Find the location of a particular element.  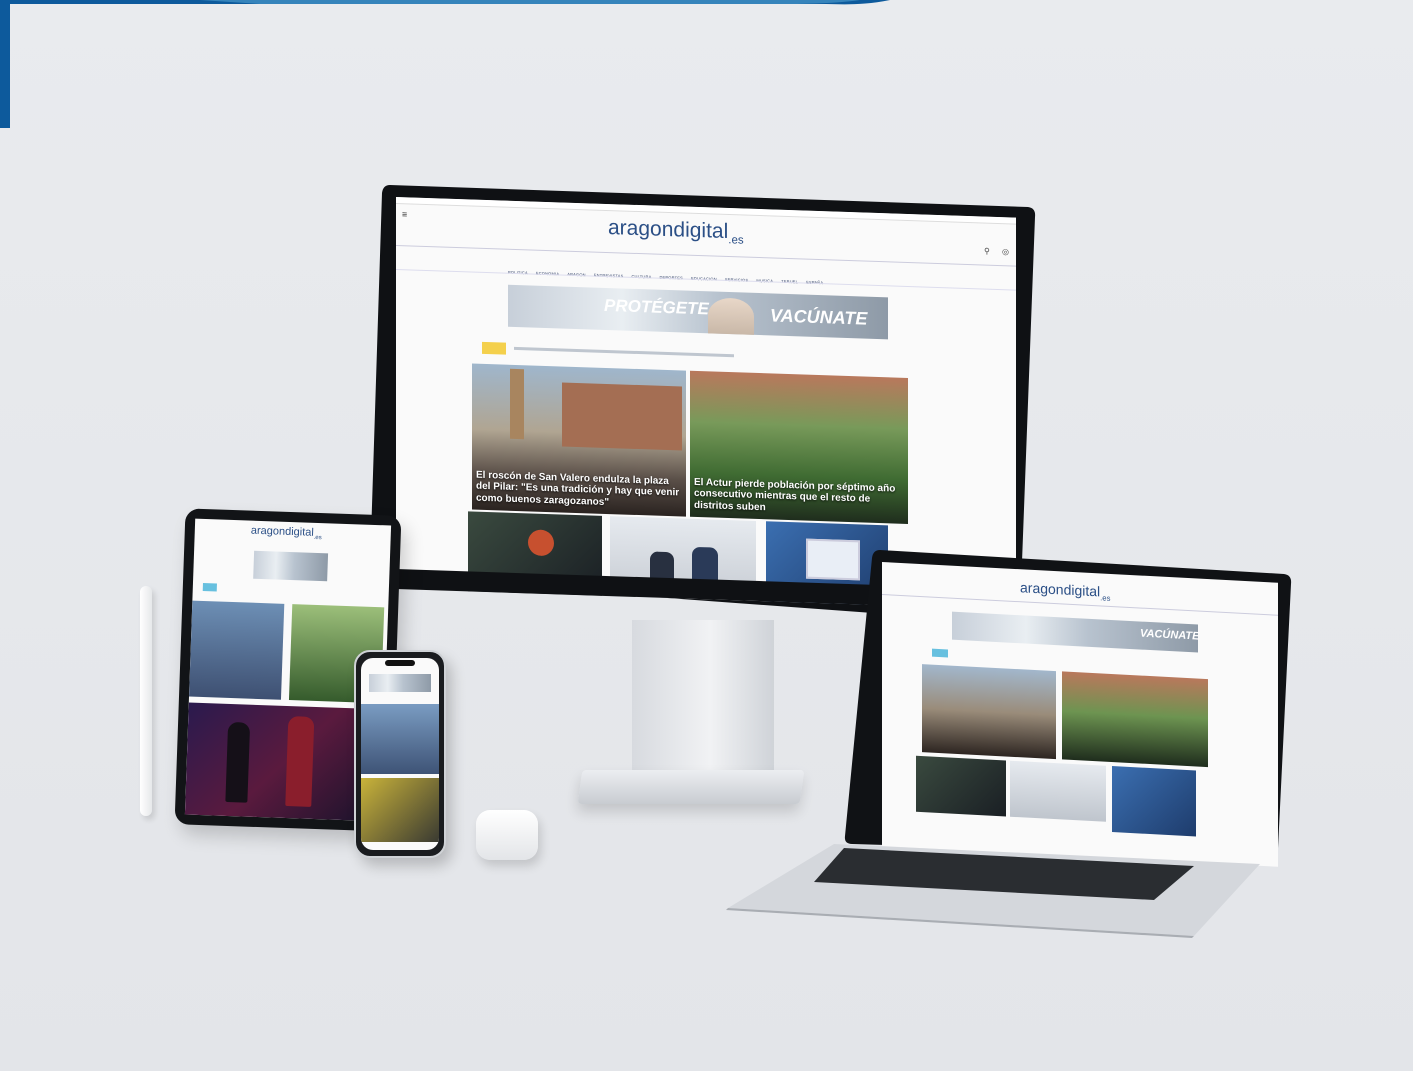

smartphone-device is located at coordinates (400, 754).